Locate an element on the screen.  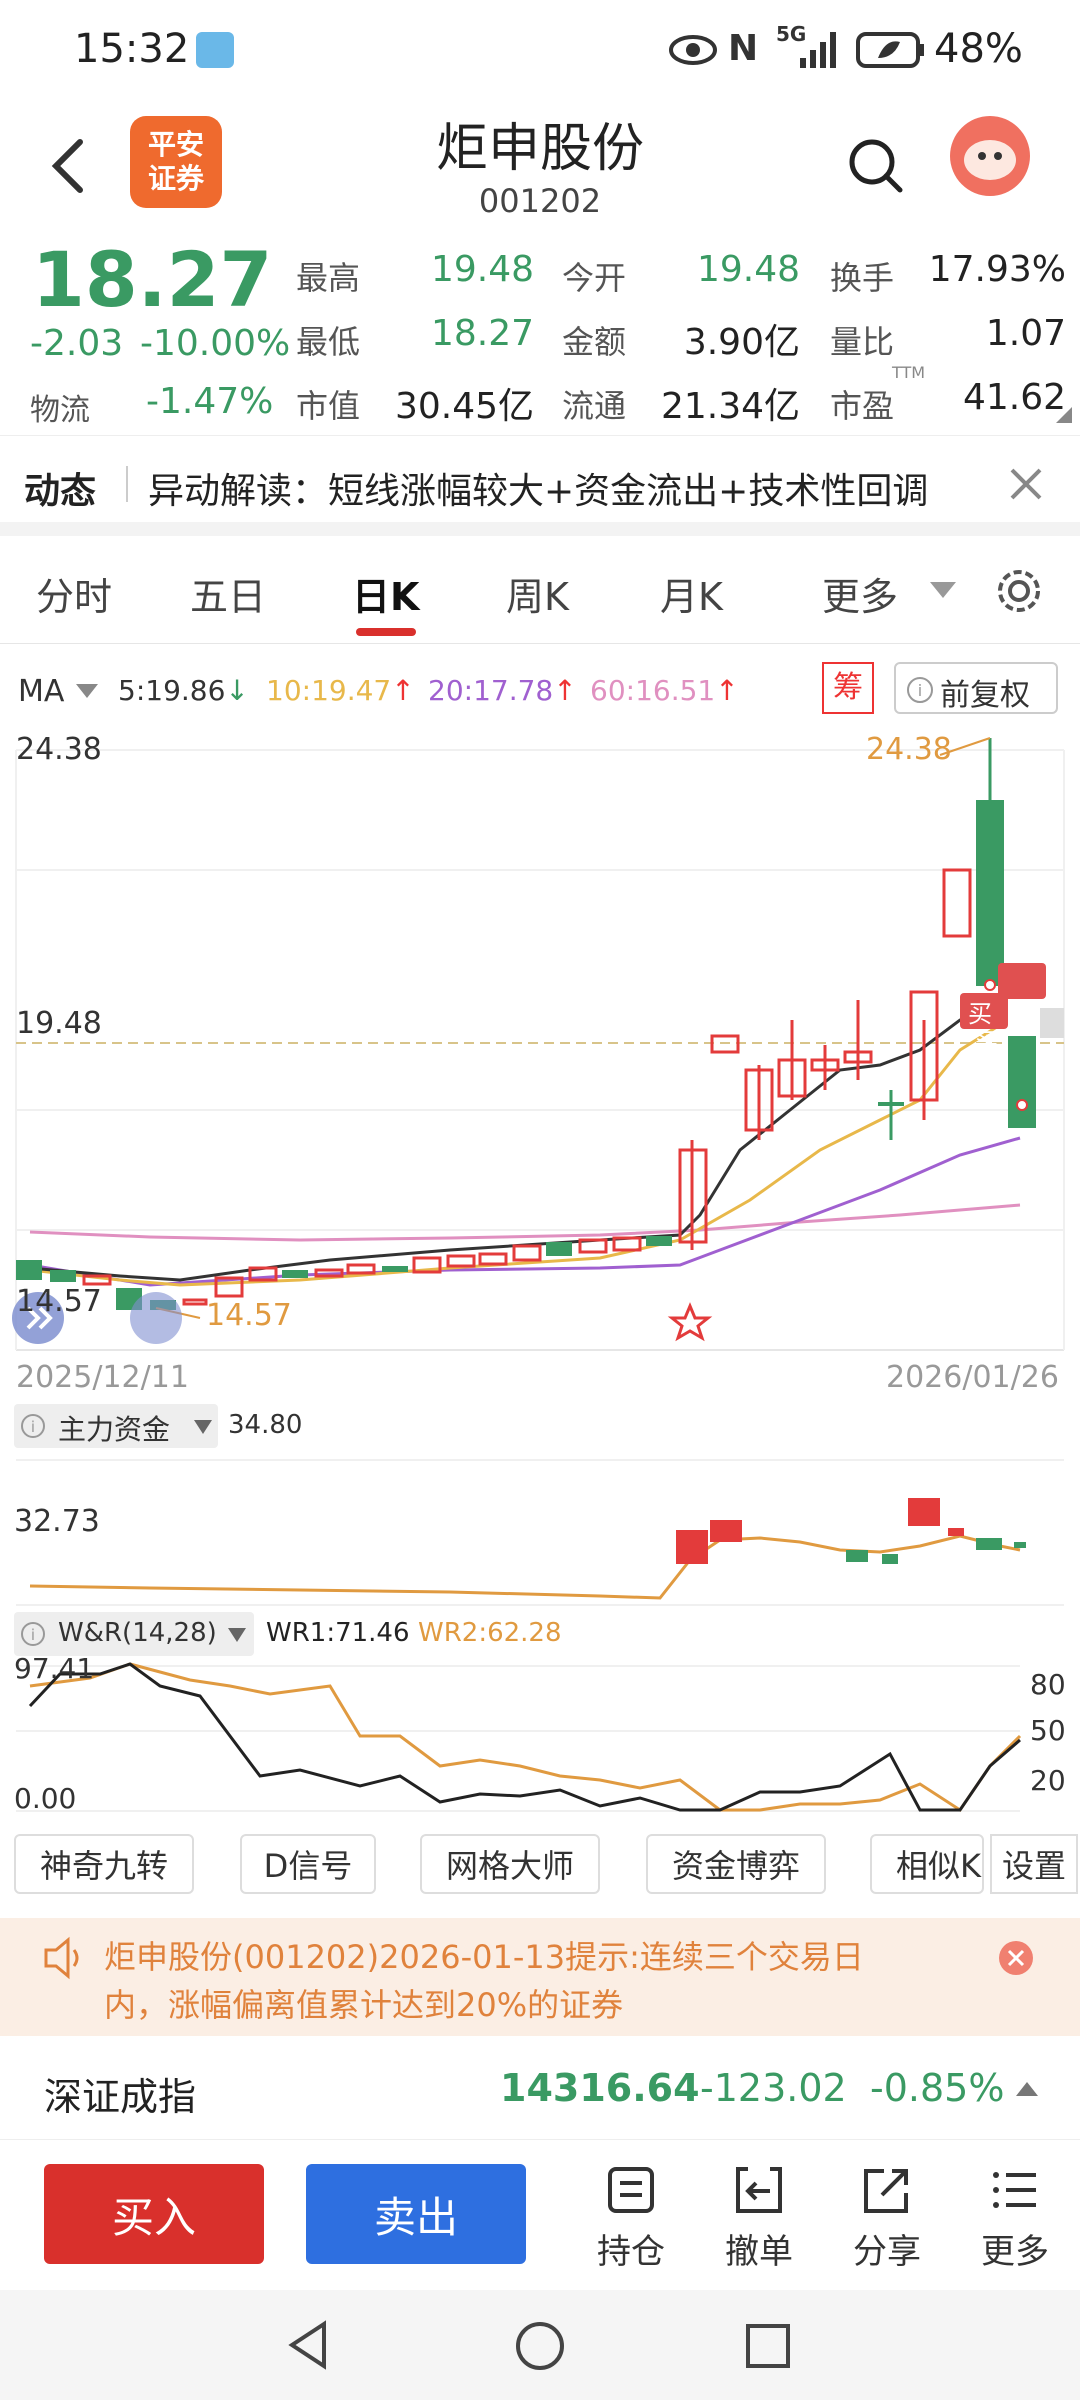
fund-flow-chart is located at coordinates (540, 1530).